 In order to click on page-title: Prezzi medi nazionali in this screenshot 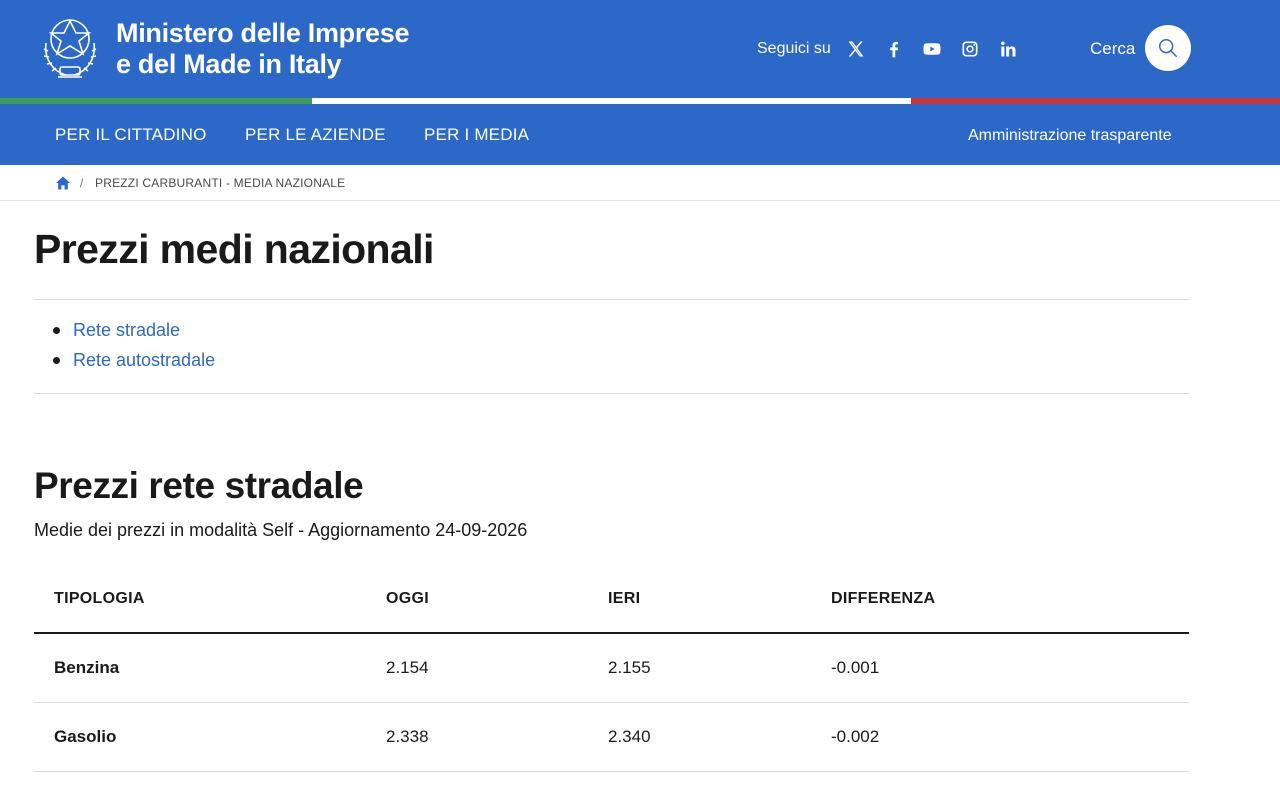, I will do `click(234, 249)`.